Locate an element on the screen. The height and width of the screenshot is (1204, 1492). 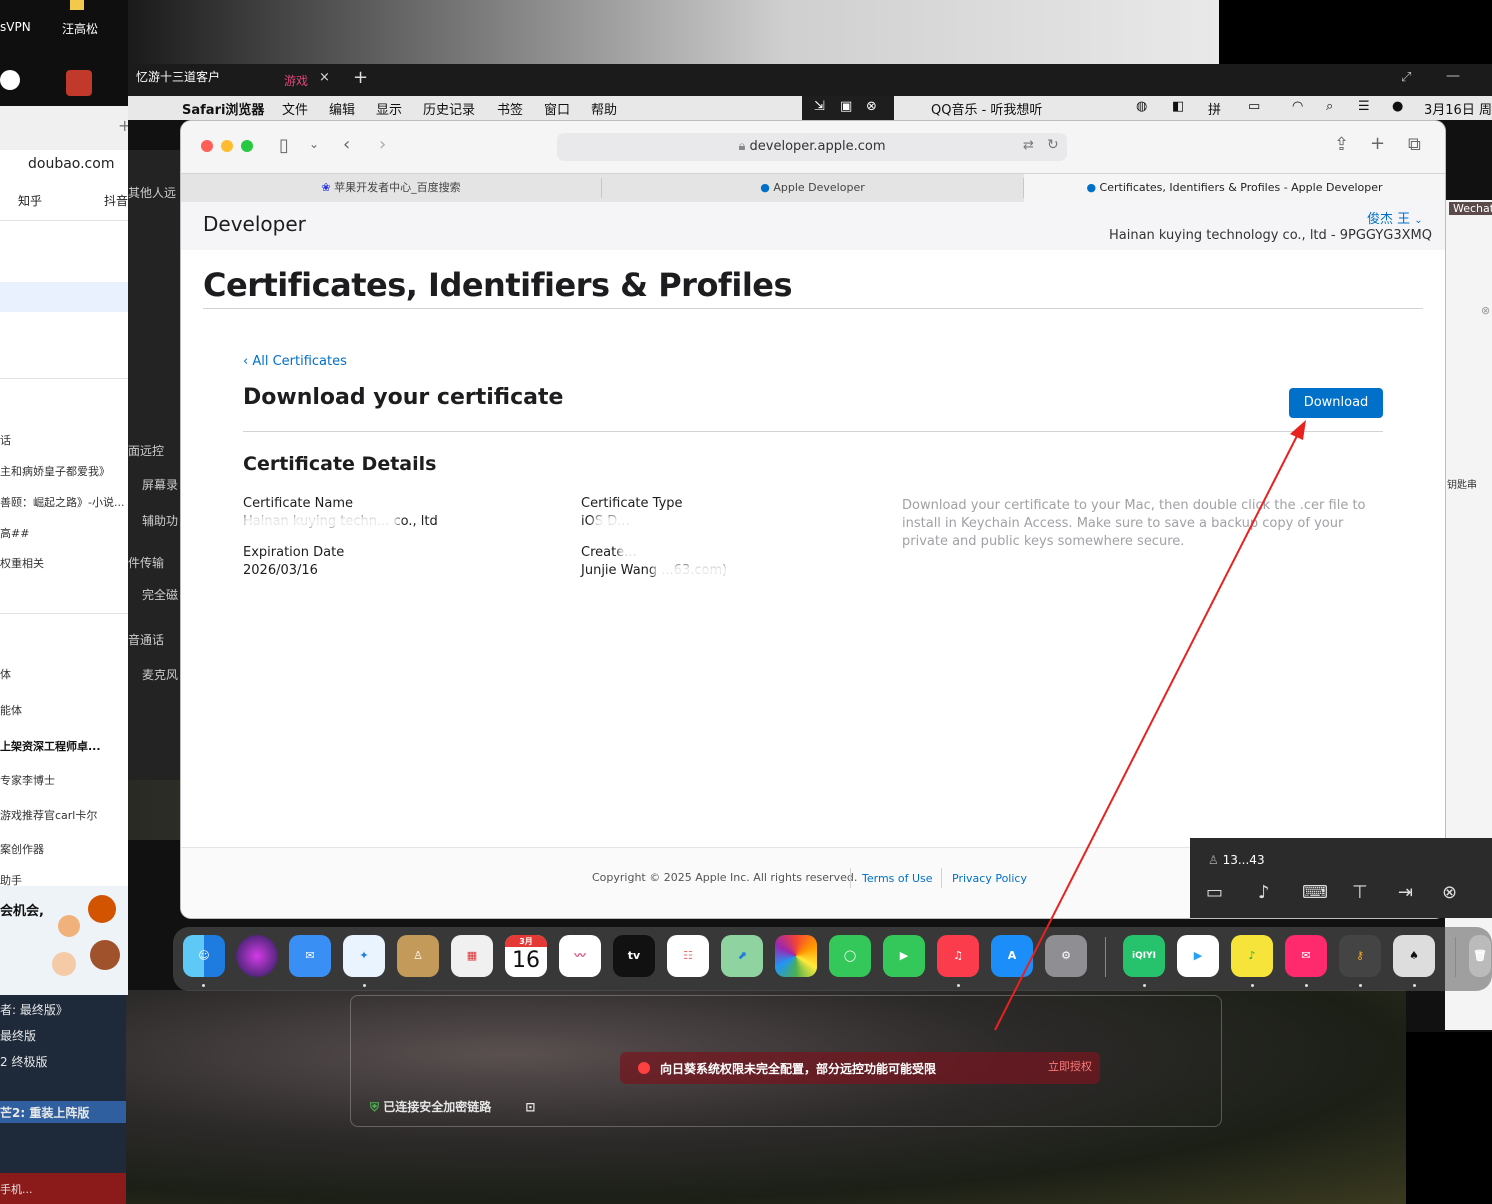
bookmark-douyin: 抖音 is located at coordinates (116, 200).